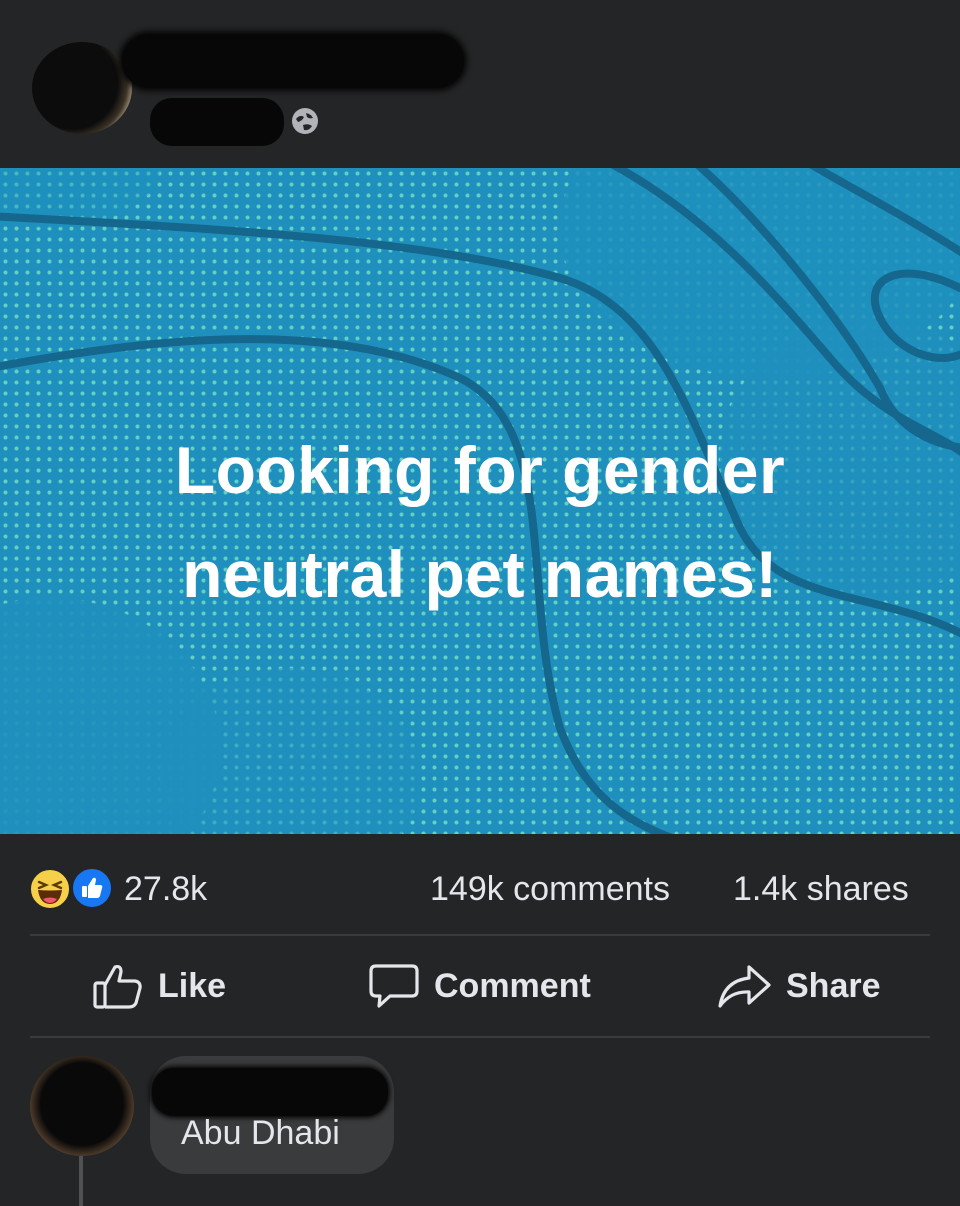 This screenshot has height=1206, width=960. Describe the element at coordinates (165, 889) in the screenshot. I see `reaction-count: 27.8k` at that location.